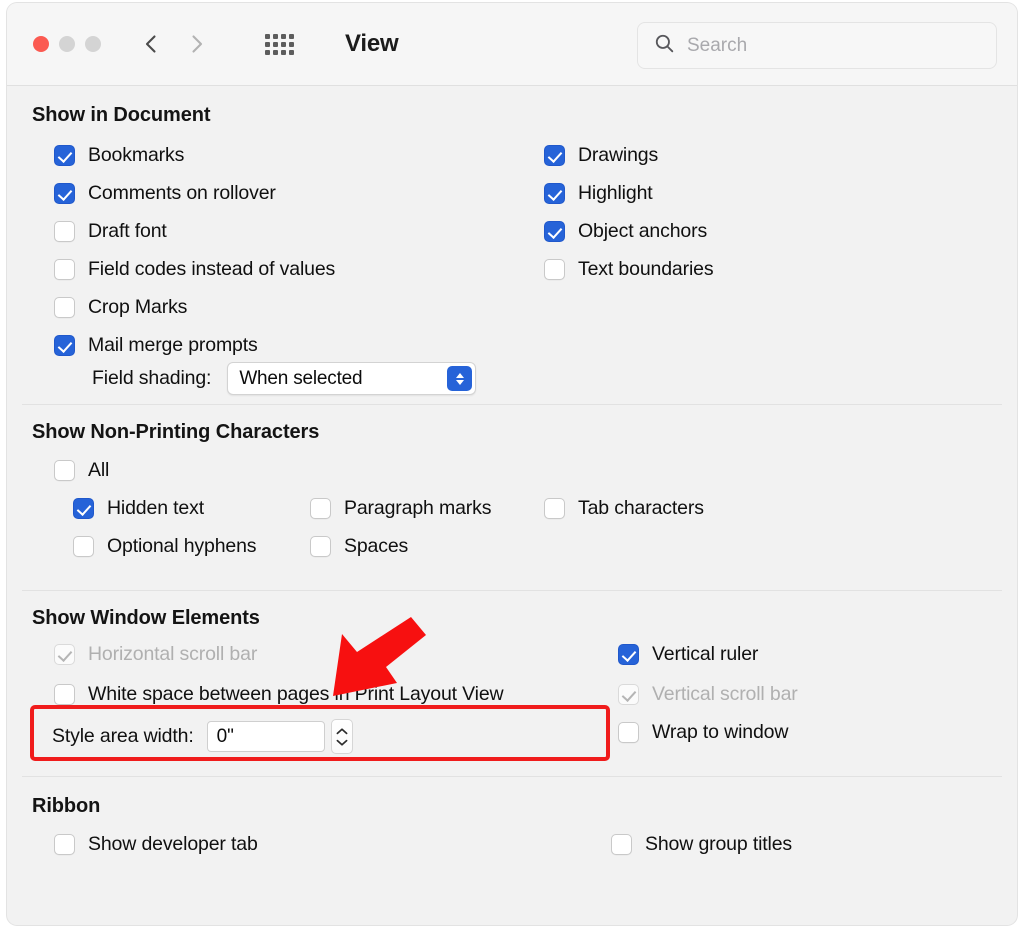  What do you see at coordinates (64, 694) in the screenshot?
I see `checkbox-white-space-between-pages` at bounding box center [64, 694].